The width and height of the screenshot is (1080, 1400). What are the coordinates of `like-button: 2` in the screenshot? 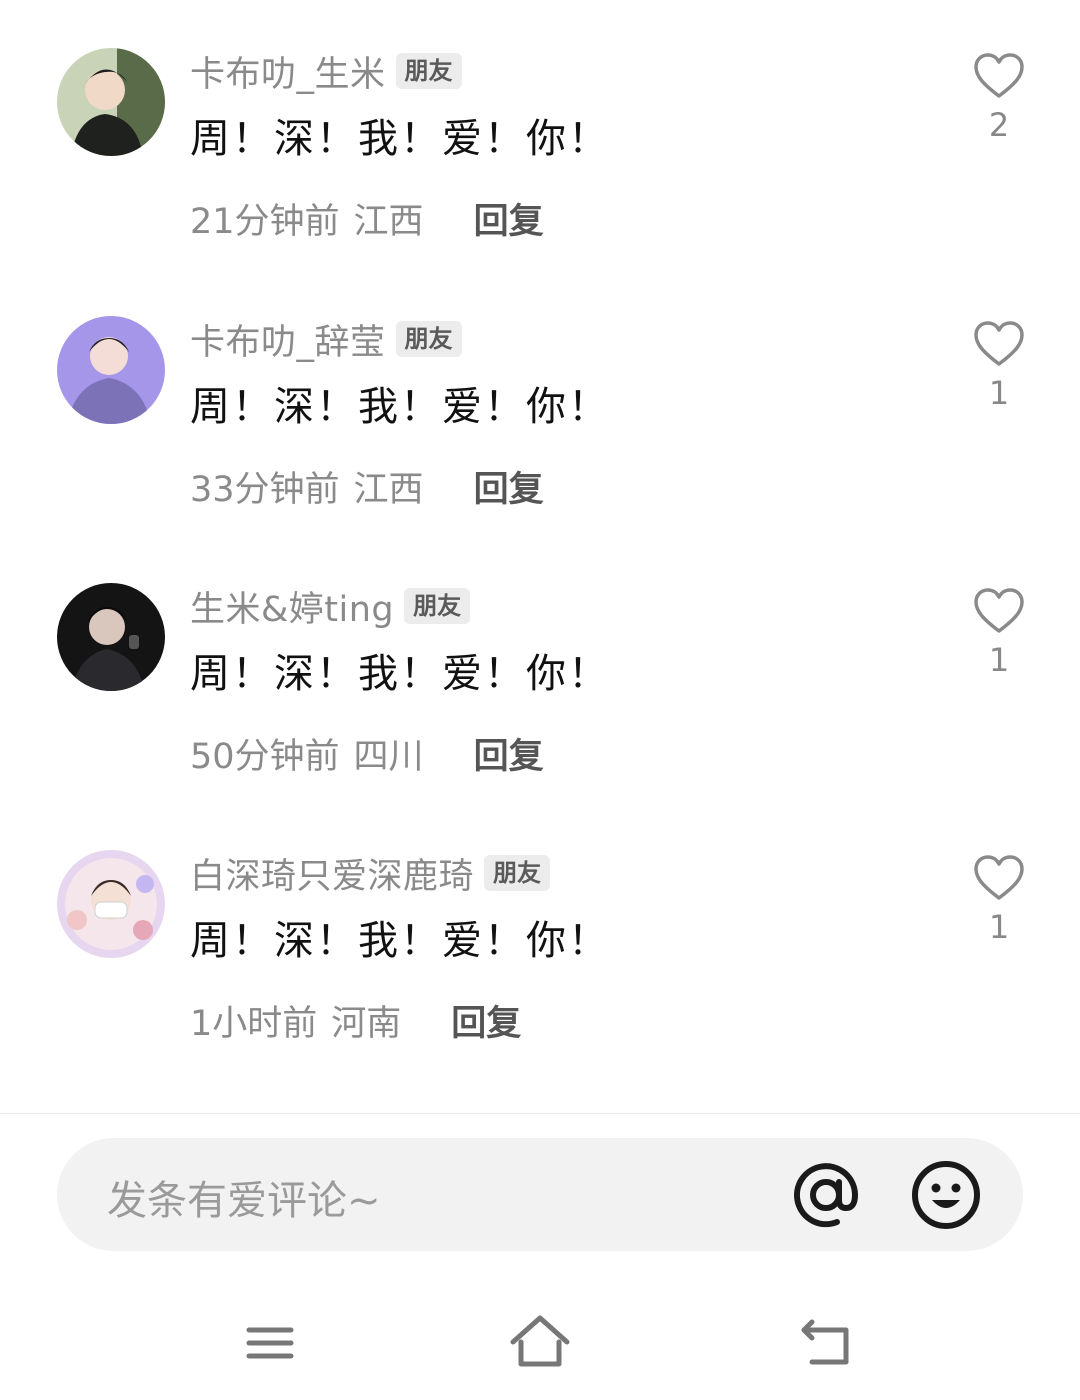 It's located at (999, 98).